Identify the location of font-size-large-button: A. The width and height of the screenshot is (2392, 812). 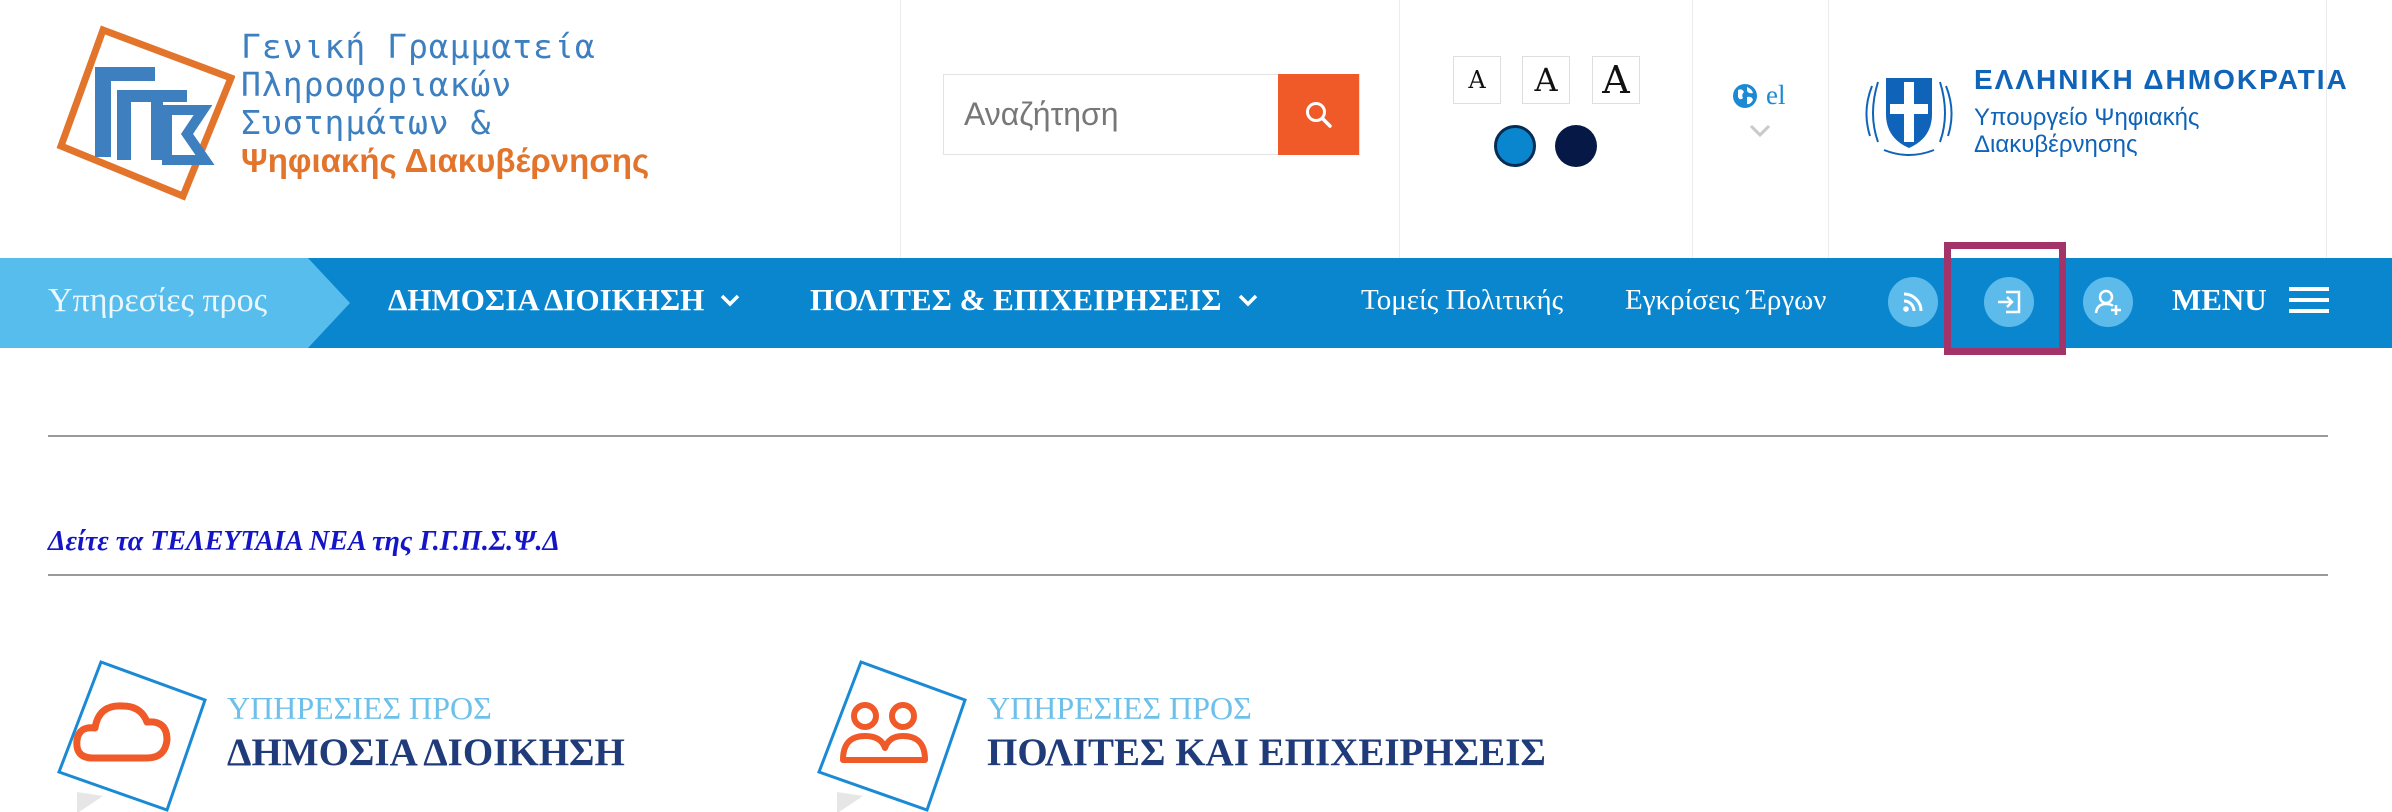
(1616, 80).